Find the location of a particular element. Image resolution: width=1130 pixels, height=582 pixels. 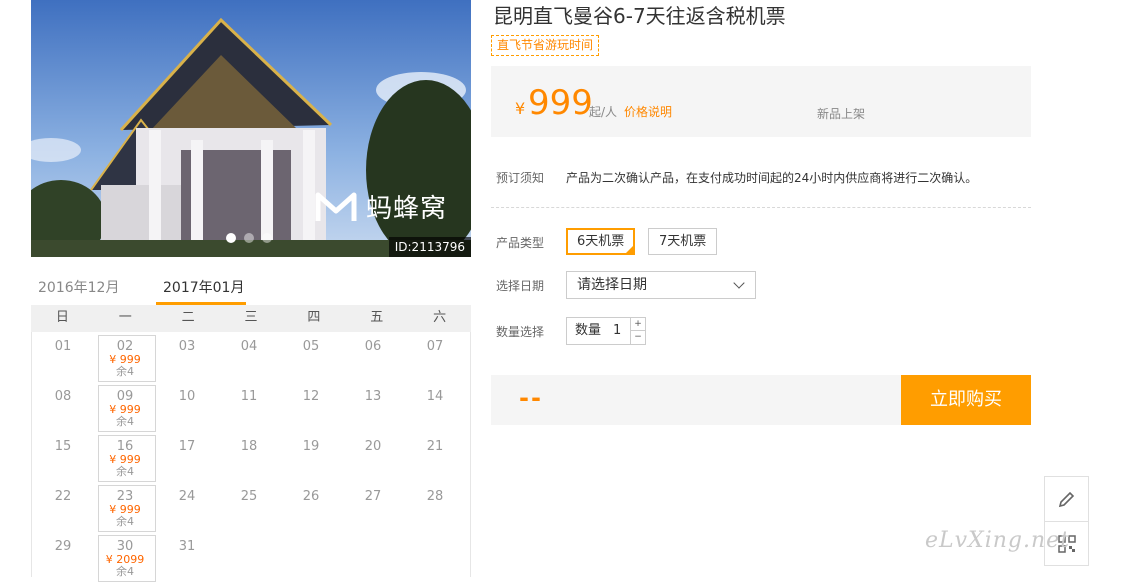

day-number: 23 is located at coordinates (125, 496).